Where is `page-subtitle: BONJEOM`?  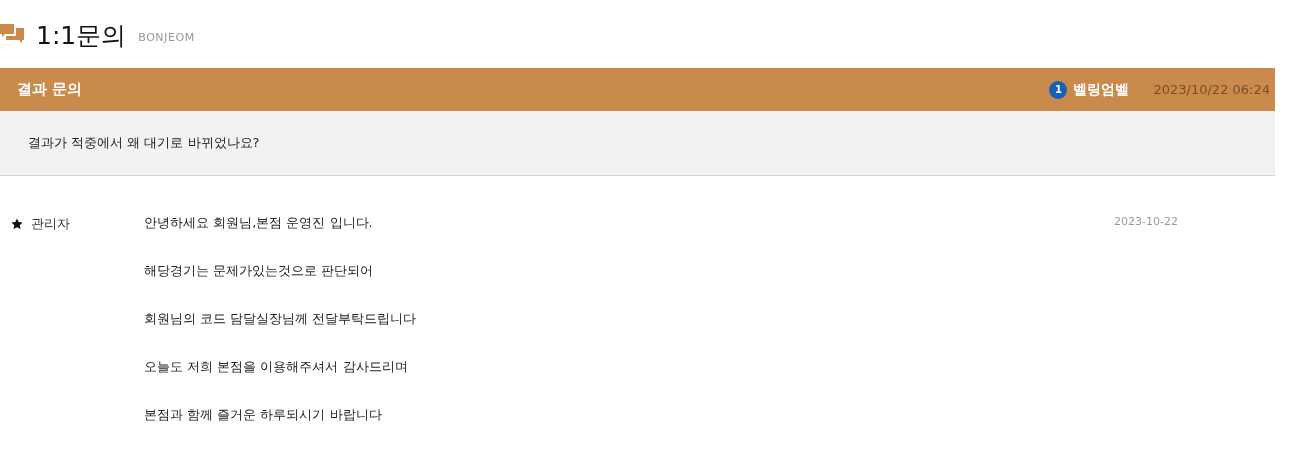
page-subtitle: BONJEOM is located at coordinates (166, 37).